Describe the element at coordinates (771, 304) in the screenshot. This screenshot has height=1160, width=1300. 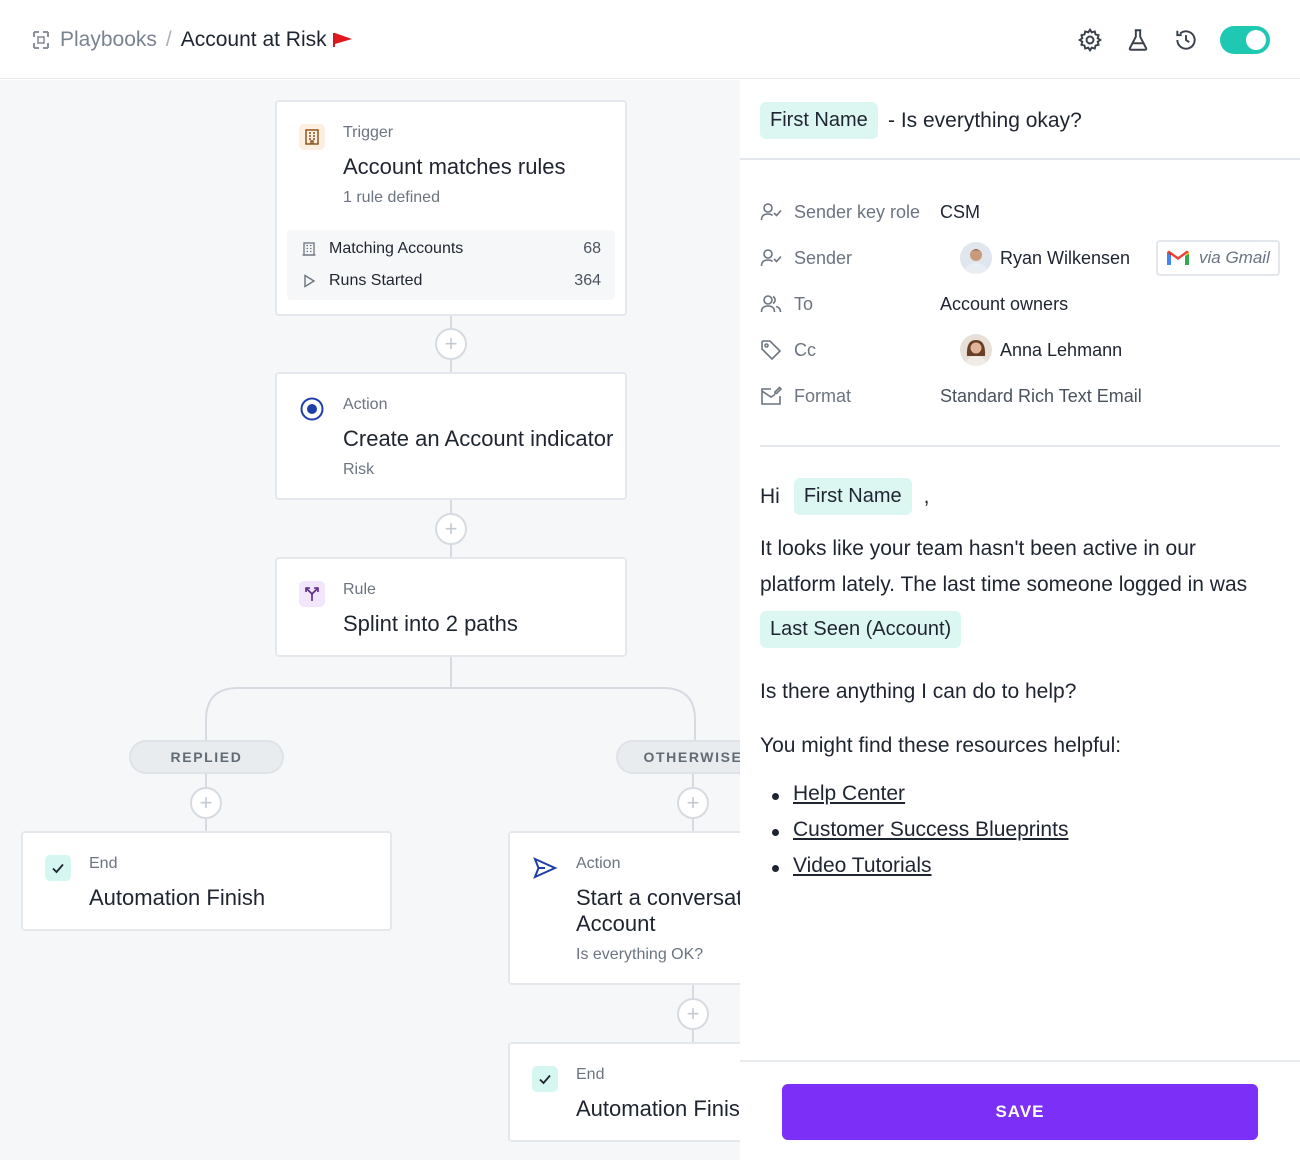
I see `users-icon` at that location.